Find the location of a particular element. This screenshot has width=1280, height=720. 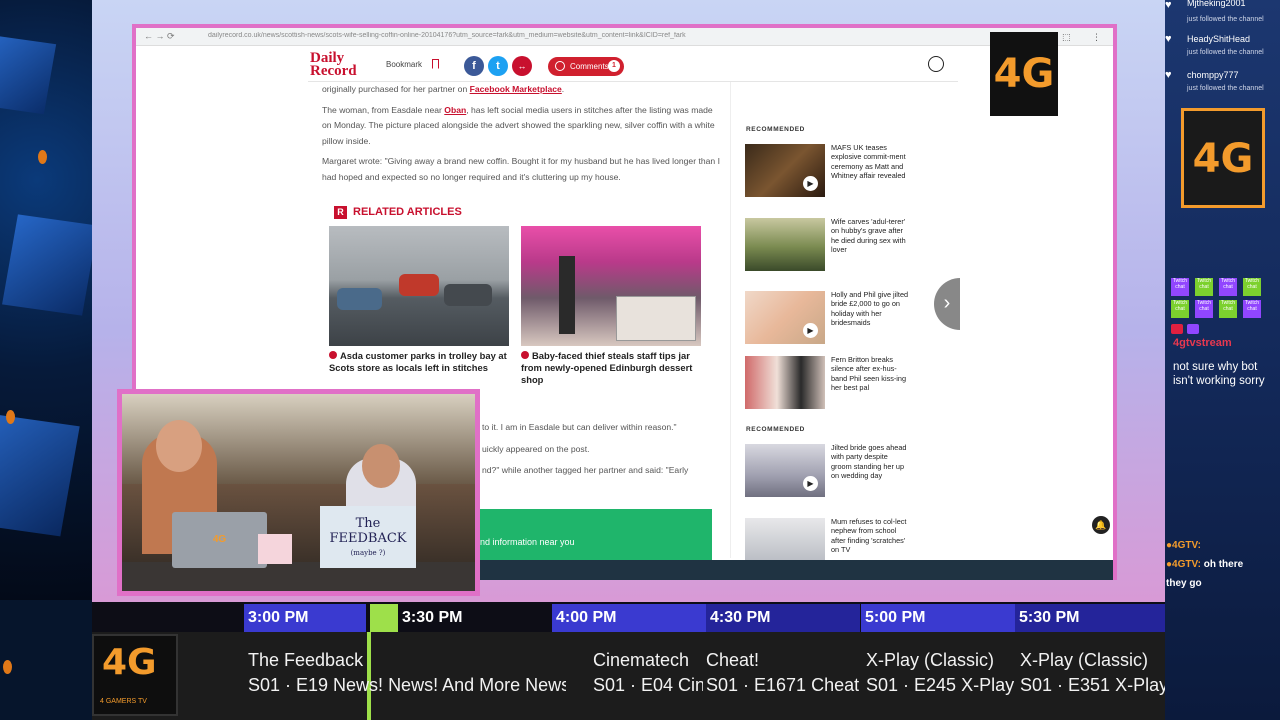

pink-card is located at coordinates (275, 549).